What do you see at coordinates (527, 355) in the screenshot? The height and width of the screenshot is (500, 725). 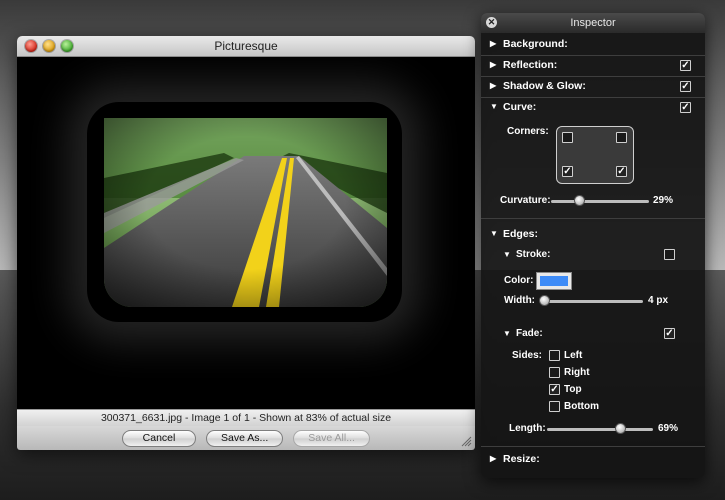 I see `sides-label: Sides:` at bounding box center [527, 355].